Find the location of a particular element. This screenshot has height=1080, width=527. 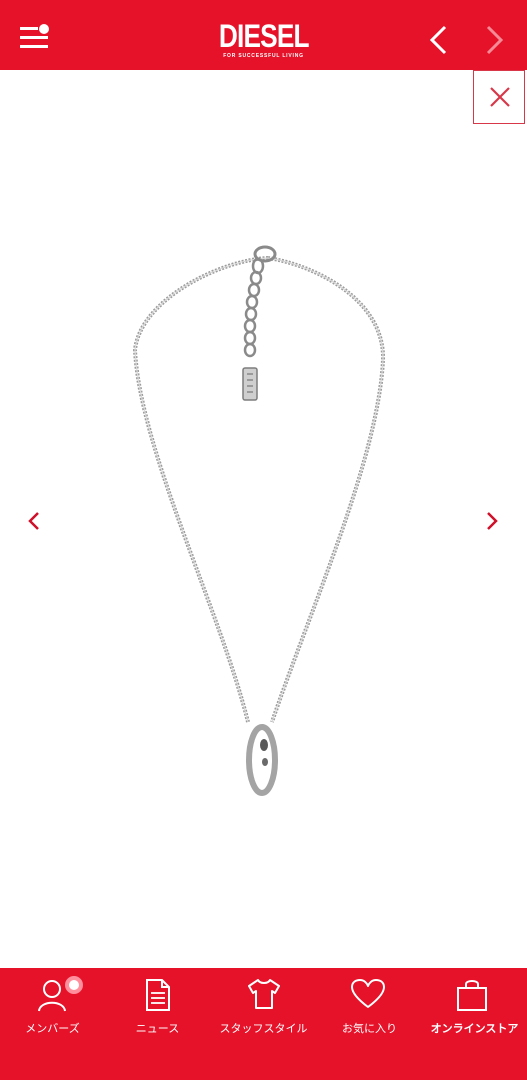

close-icon is located at coordinates (500, 97).